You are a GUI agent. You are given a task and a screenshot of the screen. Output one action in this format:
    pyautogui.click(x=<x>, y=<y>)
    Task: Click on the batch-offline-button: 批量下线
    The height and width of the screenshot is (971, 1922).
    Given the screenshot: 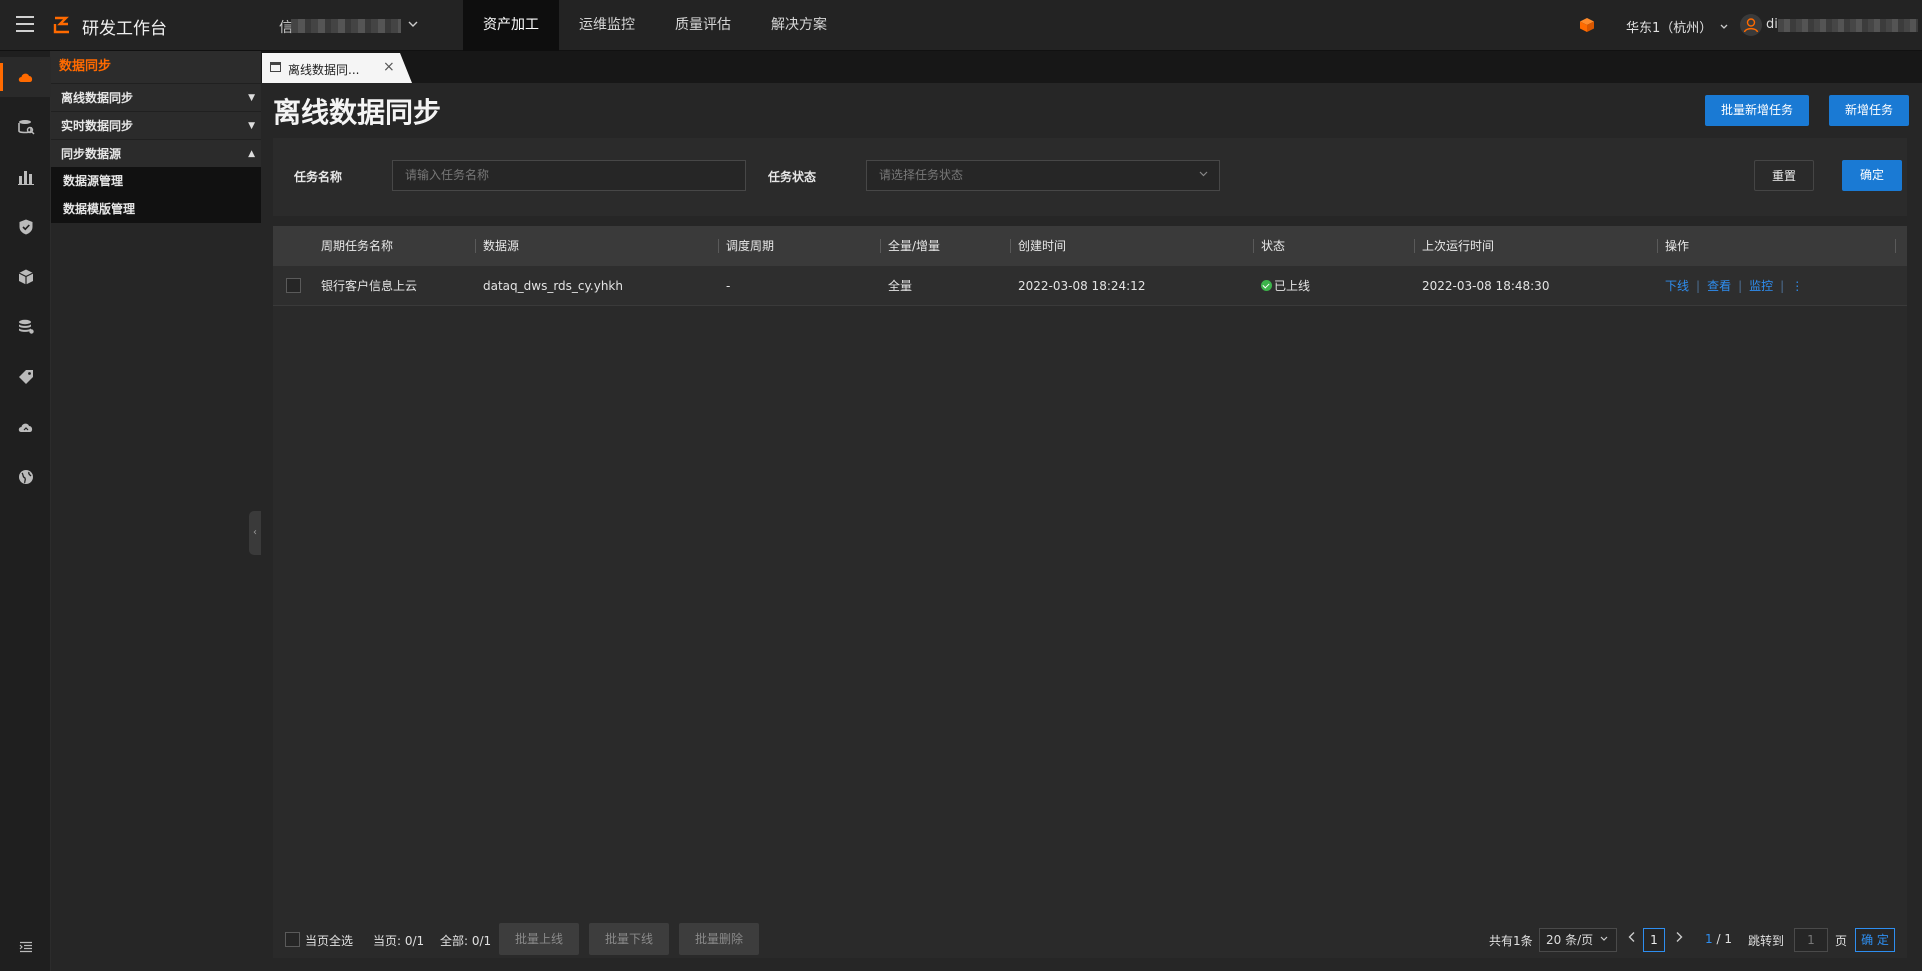 What is the action you would take?
    pyautogui.click(x=629, y=939)
    